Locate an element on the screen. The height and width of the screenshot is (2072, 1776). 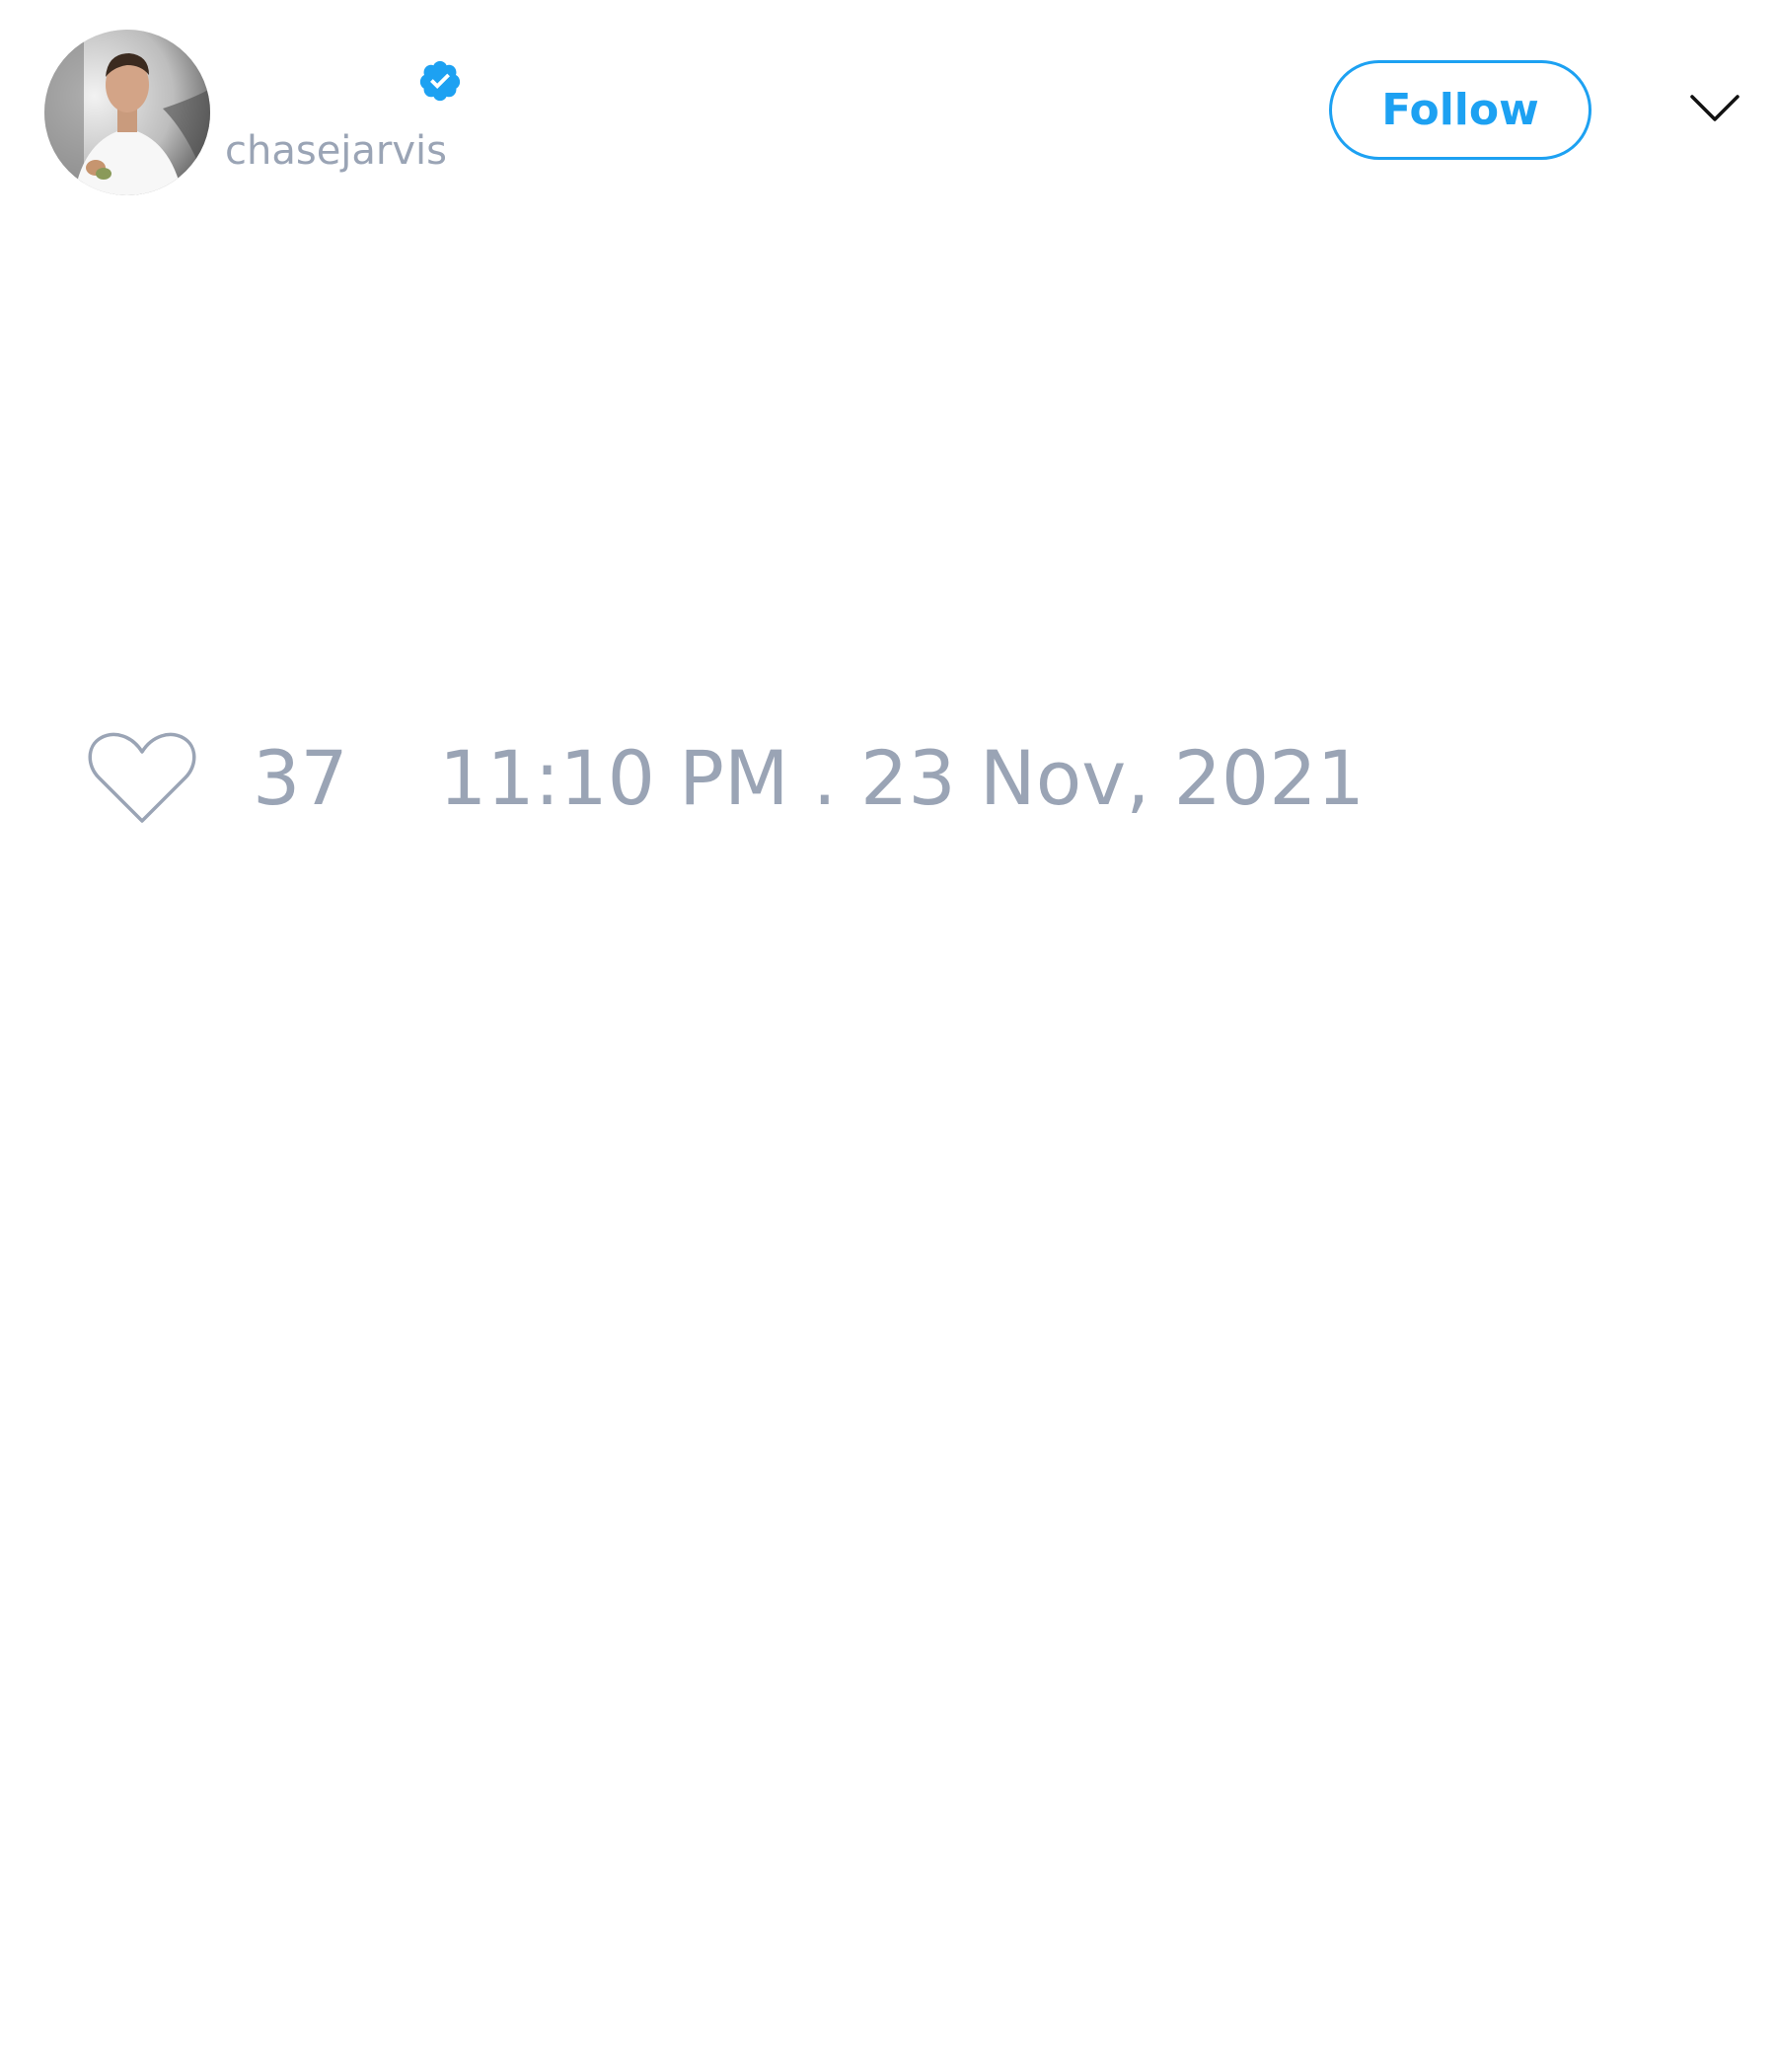
avatar-photo is located at coordinates (127, 112).